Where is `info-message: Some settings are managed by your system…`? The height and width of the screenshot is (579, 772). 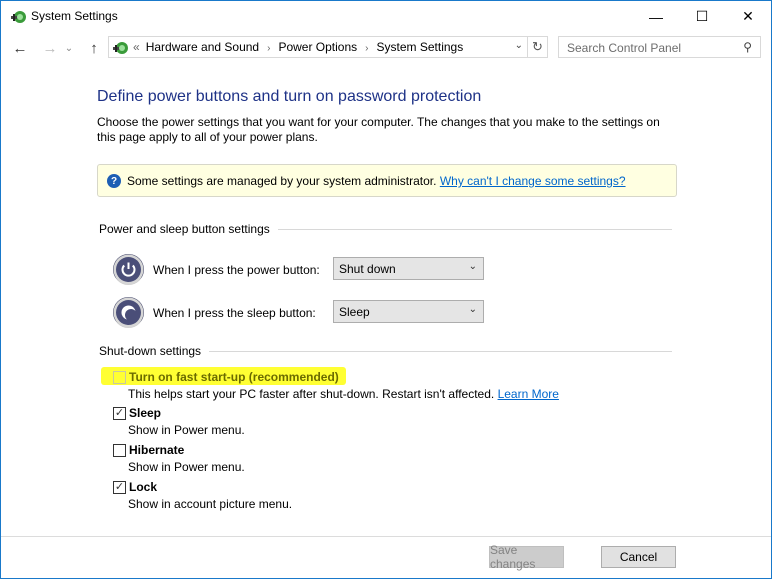 info-message: Some settings are managed by your system… is located at coordinates (283, 181).